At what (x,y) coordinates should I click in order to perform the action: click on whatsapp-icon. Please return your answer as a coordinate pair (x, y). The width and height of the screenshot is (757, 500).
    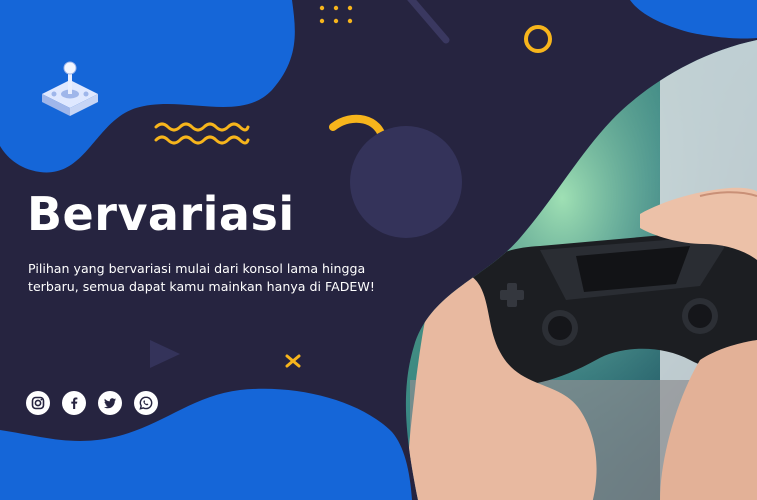
    Looking at the image, I should click on (146, 403).